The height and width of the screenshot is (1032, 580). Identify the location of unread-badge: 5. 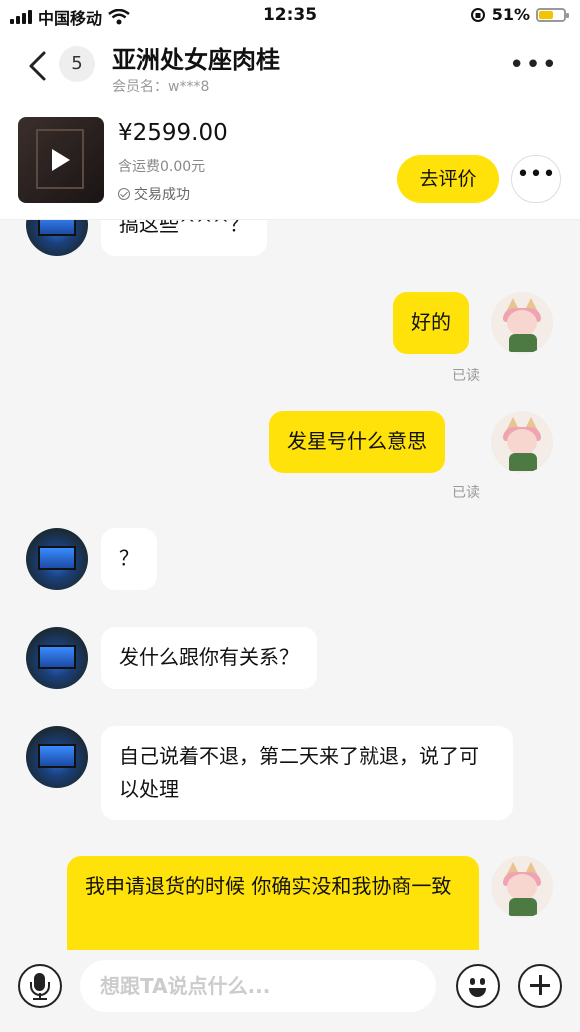
(77, 64).